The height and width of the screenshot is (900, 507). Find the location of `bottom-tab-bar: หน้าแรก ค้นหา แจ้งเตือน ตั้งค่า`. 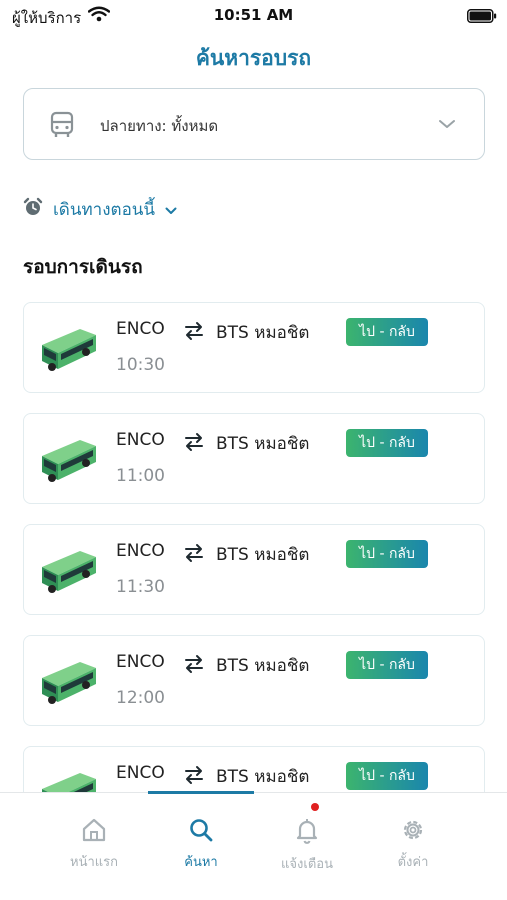

bottom-tab-bar: หน้าแรก ค้นหา แจ้งเตือน ตั้งค่า is located at coordinates (253, 845).